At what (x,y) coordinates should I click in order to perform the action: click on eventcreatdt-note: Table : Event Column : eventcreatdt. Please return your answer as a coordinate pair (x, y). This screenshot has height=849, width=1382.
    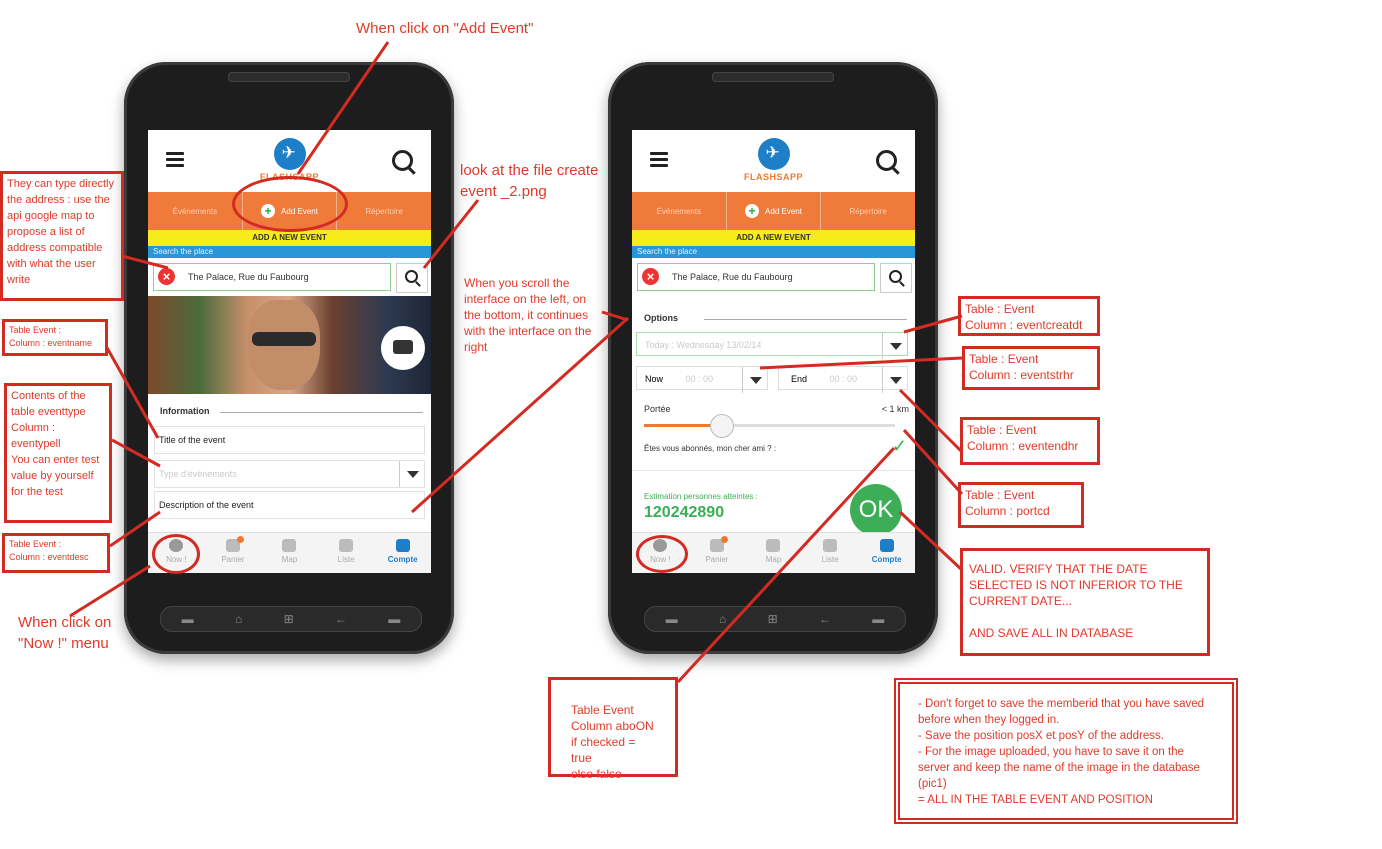
    Looking at the image, I should click on (1029, 316).